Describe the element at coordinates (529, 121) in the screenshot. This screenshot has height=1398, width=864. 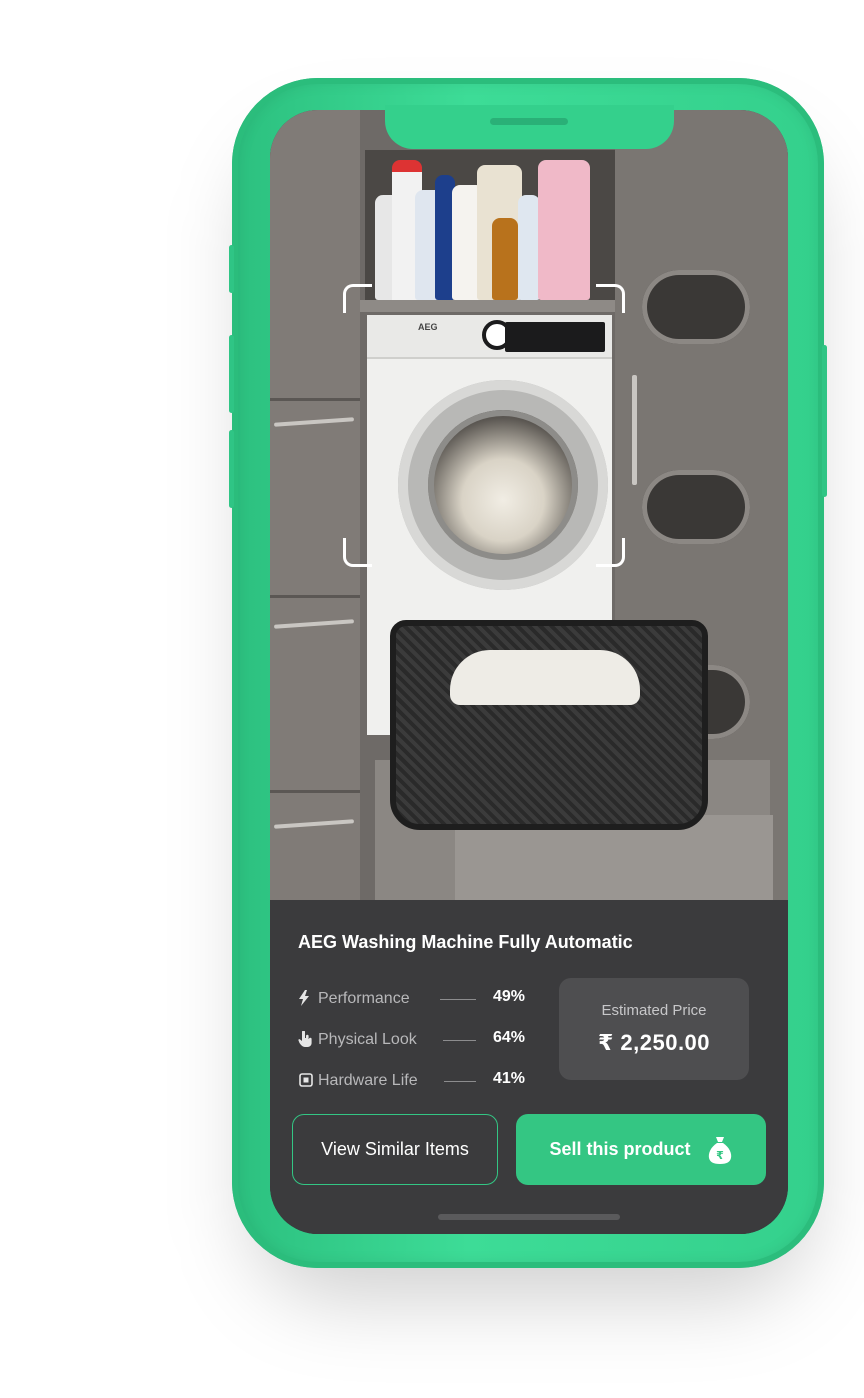
I see `phone-speaker` at that location.